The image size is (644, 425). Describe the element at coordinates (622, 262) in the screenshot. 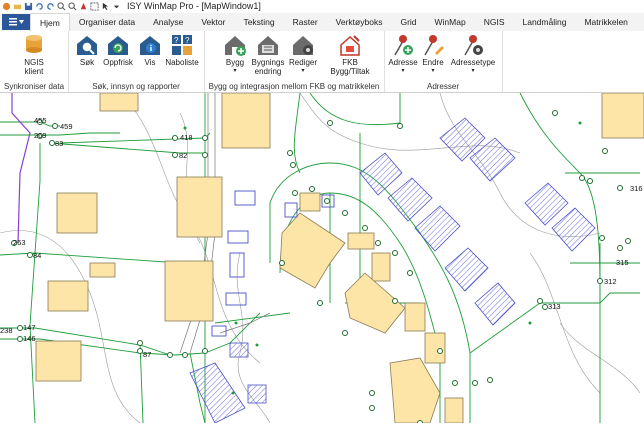

I see `map-label: 315` at that location.